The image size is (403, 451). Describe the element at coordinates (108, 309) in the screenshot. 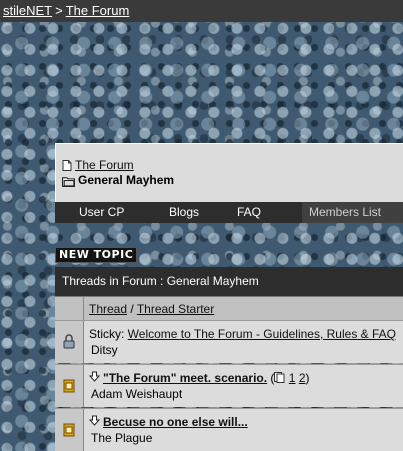

I see `sort-by-thread-link: Thread` at that location.